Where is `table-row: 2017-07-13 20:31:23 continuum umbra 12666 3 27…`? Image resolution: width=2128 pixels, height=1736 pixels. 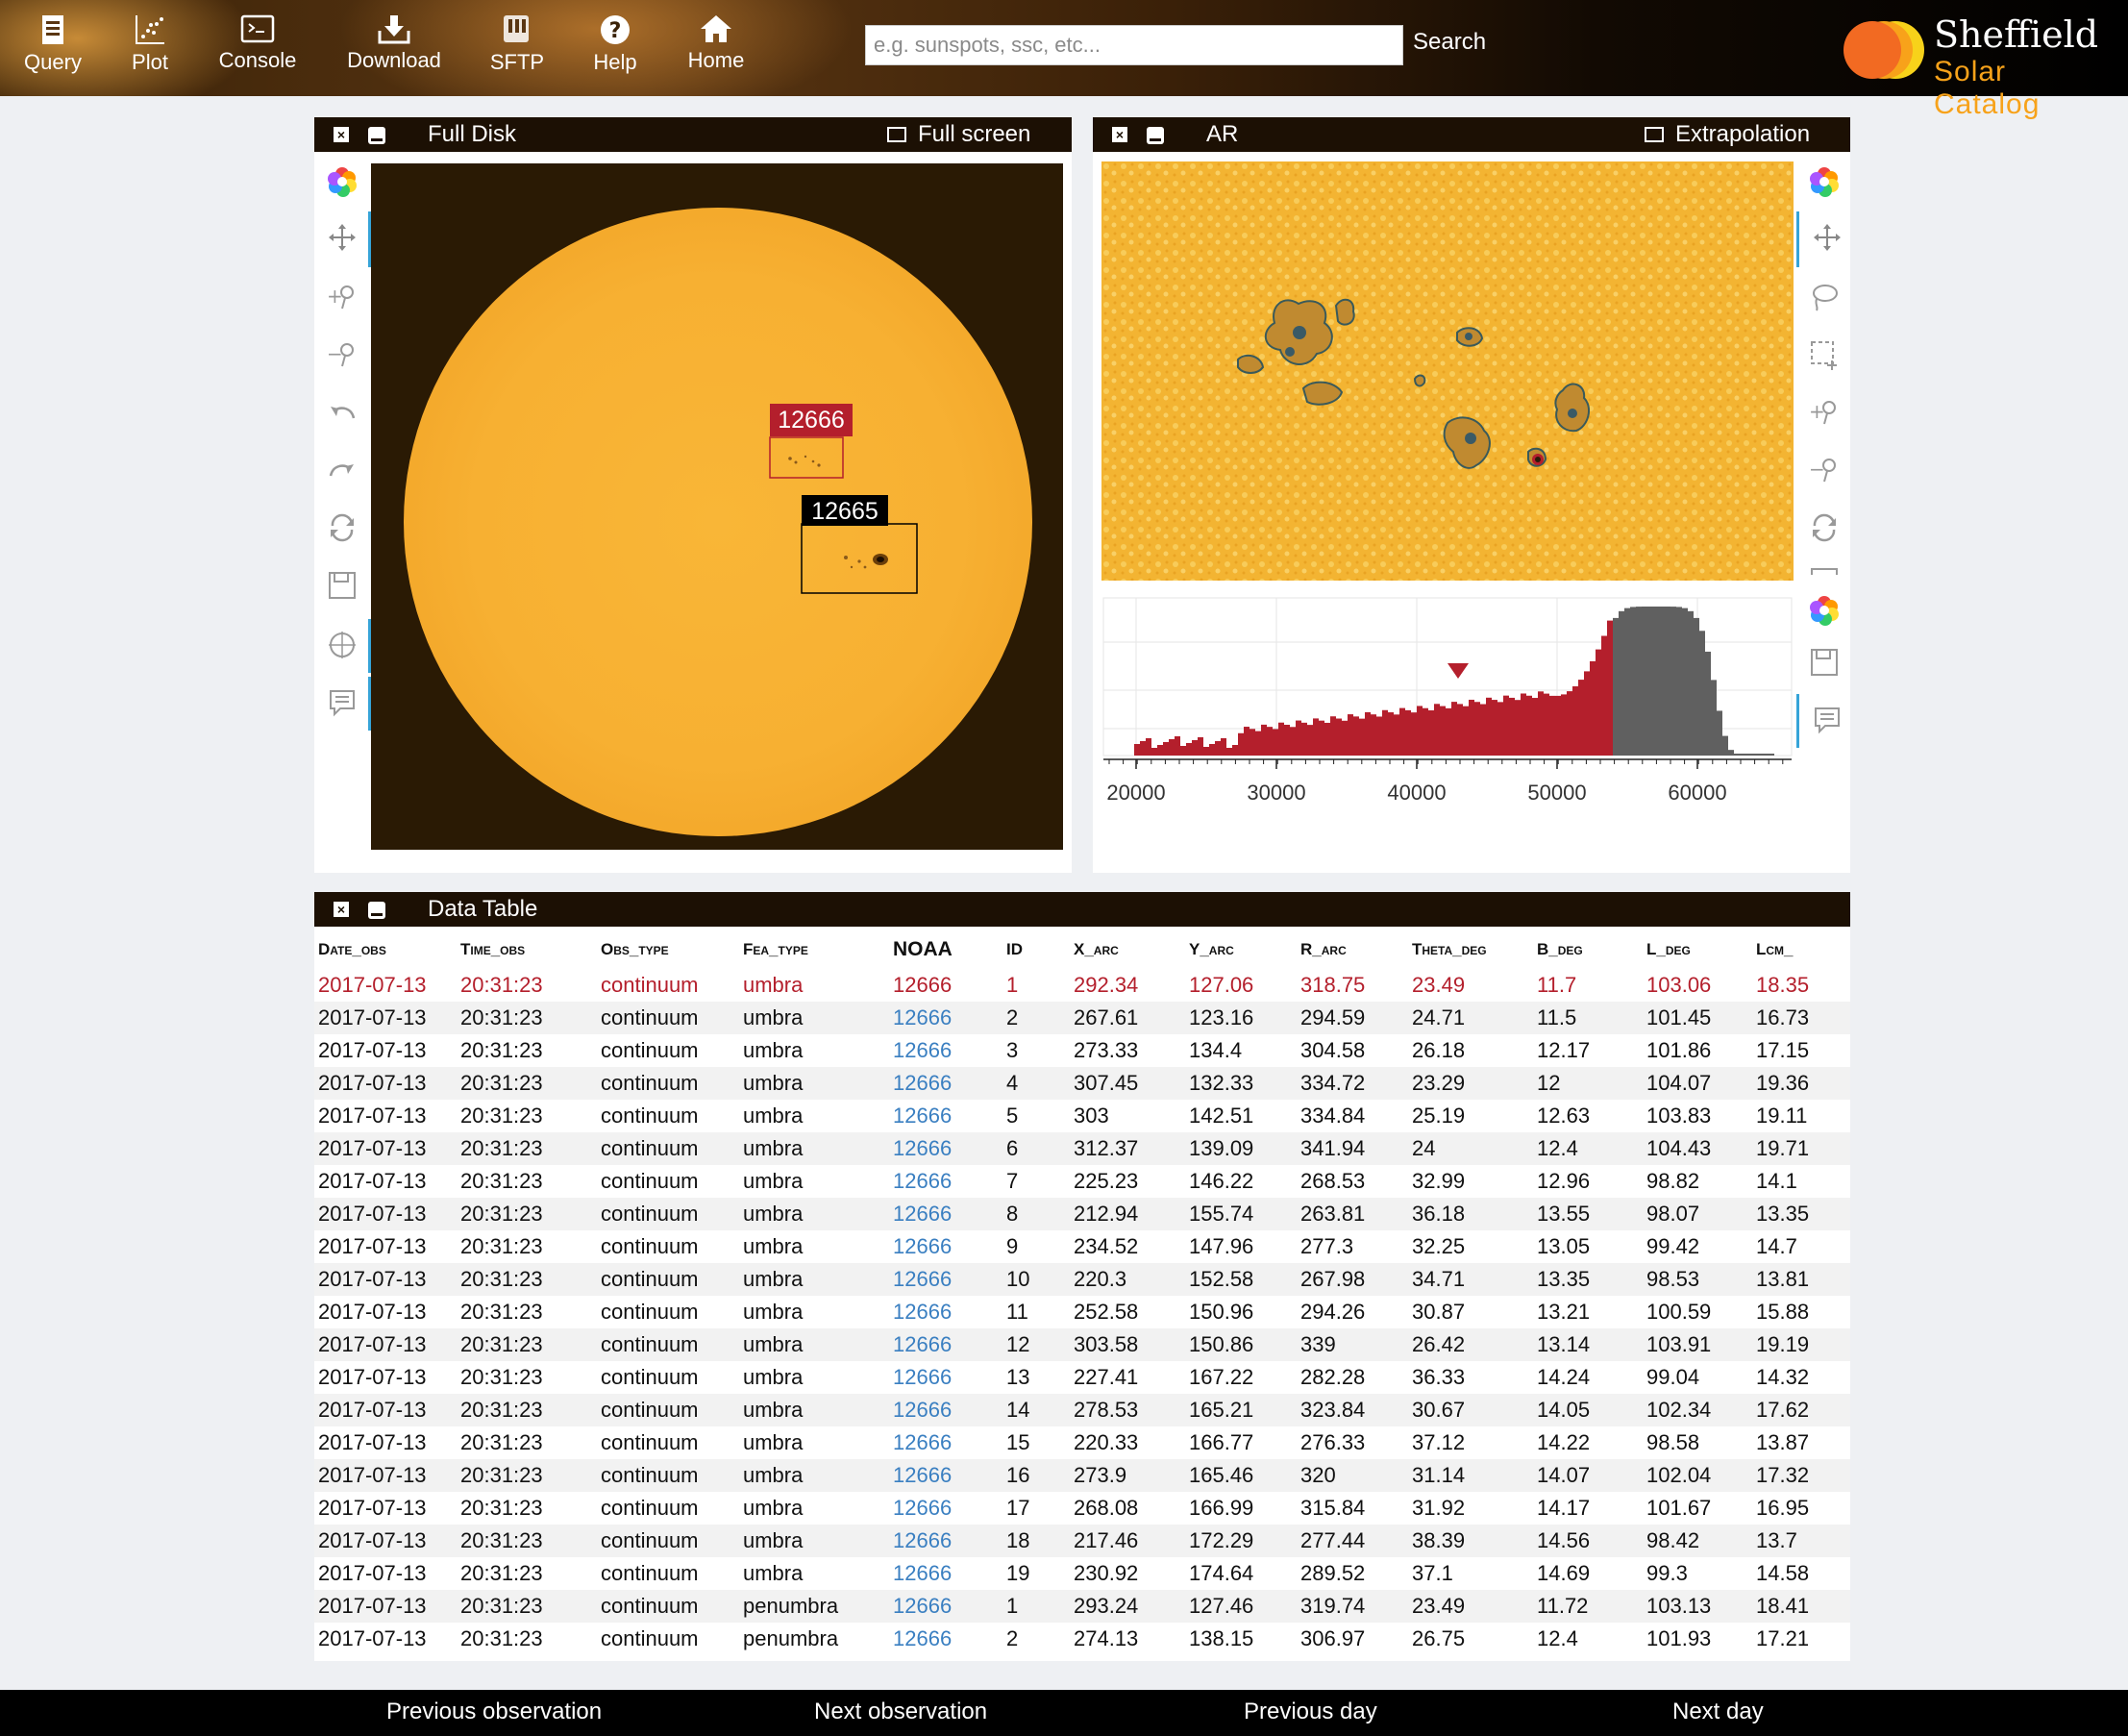
table-row: 2017-07-13 20:31:23 continuum umbra 12666 3 27… is located at coordinates (1082, 1050).